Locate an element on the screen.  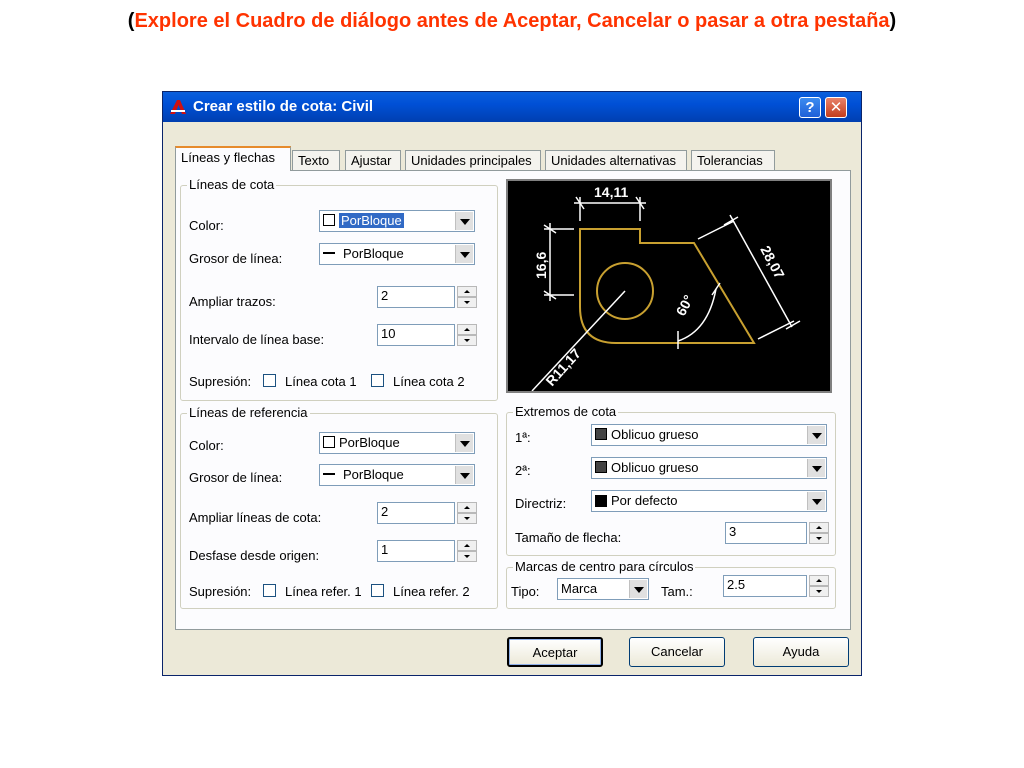
tamano-flecha-stepper: 3 is located at coordinates (777, 533).